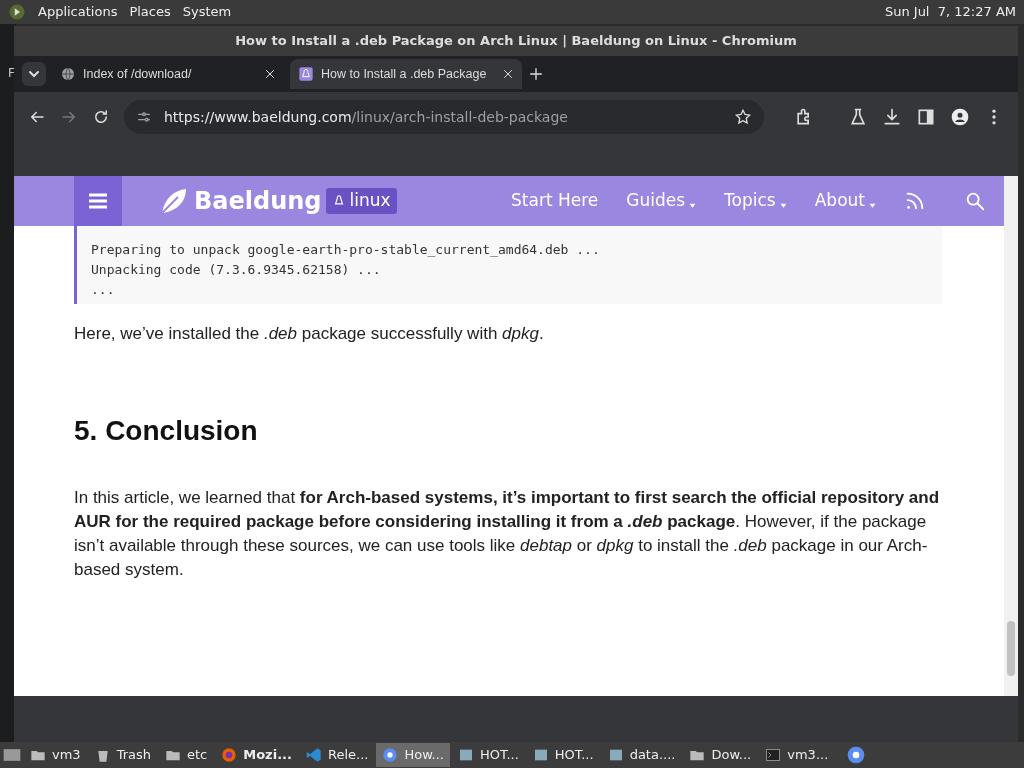  Describe the element at coordinates (507, 533) in the screenshot. I see `paragraph: In this article, we learned that for Arch-based systems, it’s important to first search the official repository and AUR for the required package before considering installing it from a .deb package. However, if the package isn’t available through these sources, we can use tools like debtap or dpkg to install the .deb package in our Arch-based system.` at that location.